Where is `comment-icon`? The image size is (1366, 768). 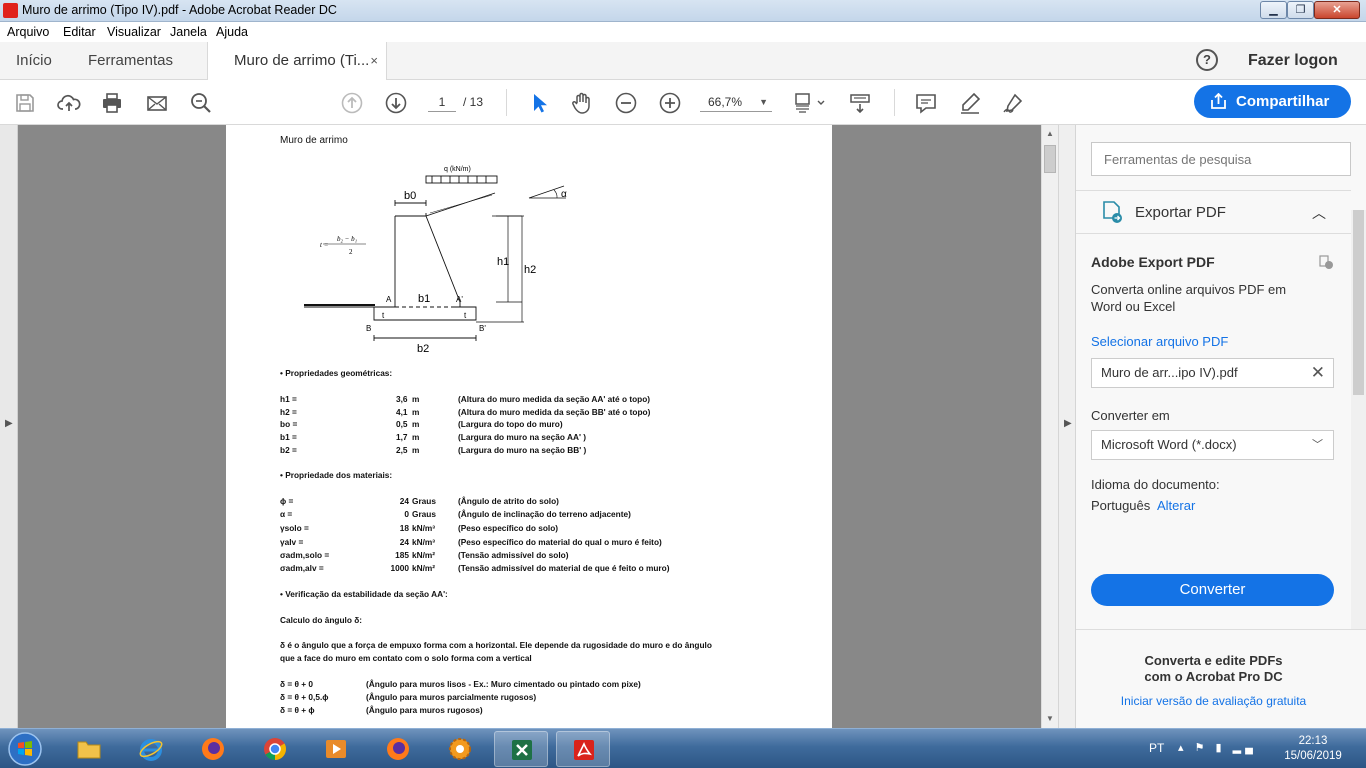 comment-icon is located at coordinates (926, 103).